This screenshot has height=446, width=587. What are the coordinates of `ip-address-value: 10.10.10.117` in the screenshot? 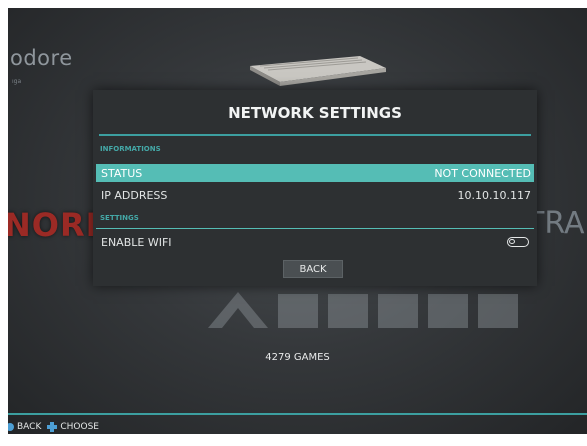 It's located at (494, 195).